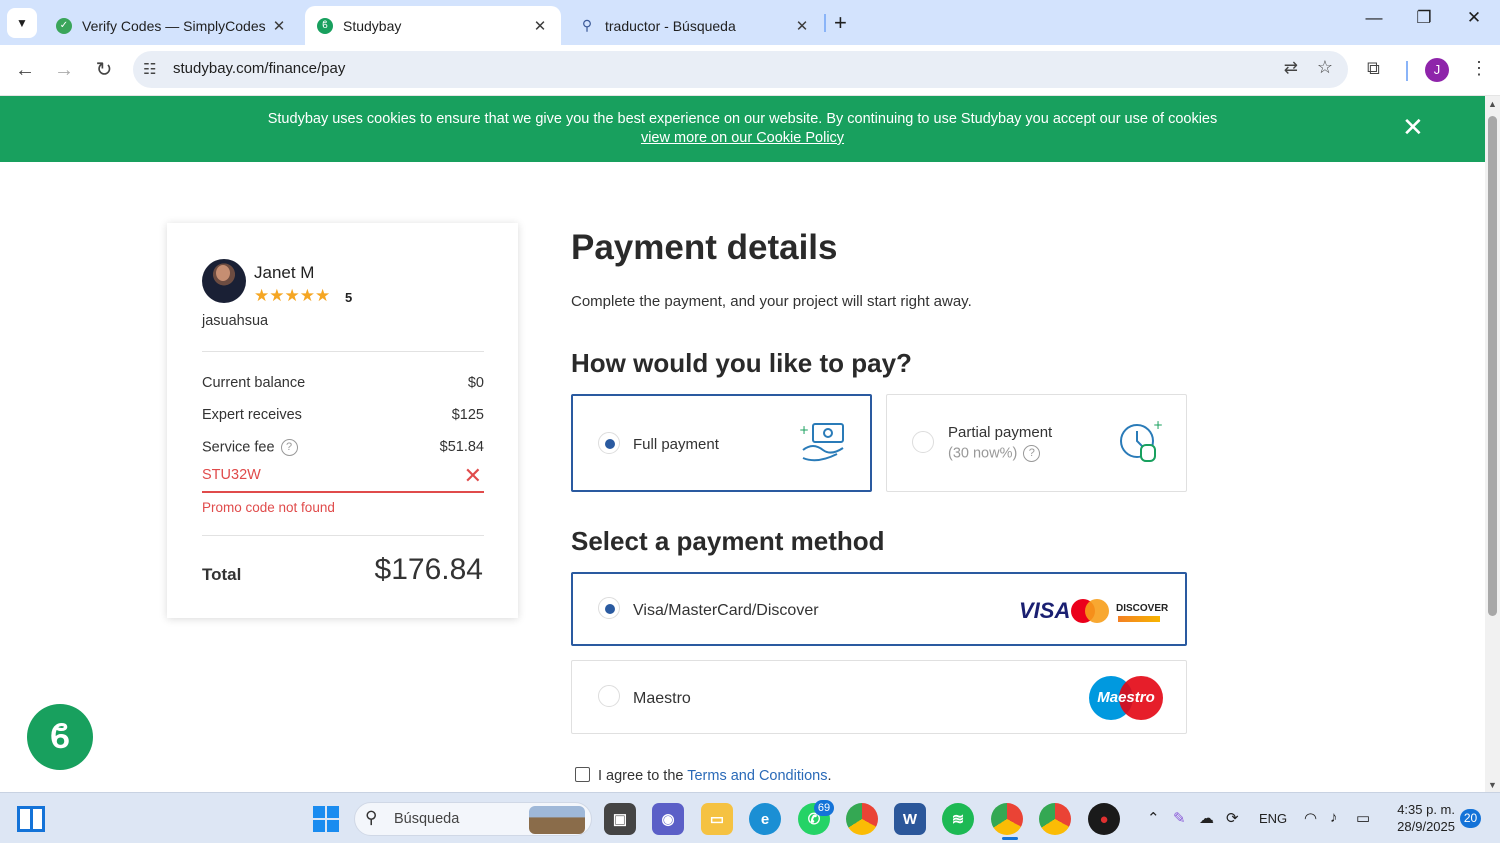 Image resolution: width=1500 pixels, height=843 pixels. Describe the element at coordinates (879, 697) in the screenshot. I see `maestro-method-option: Maestro Maestro` at that location.